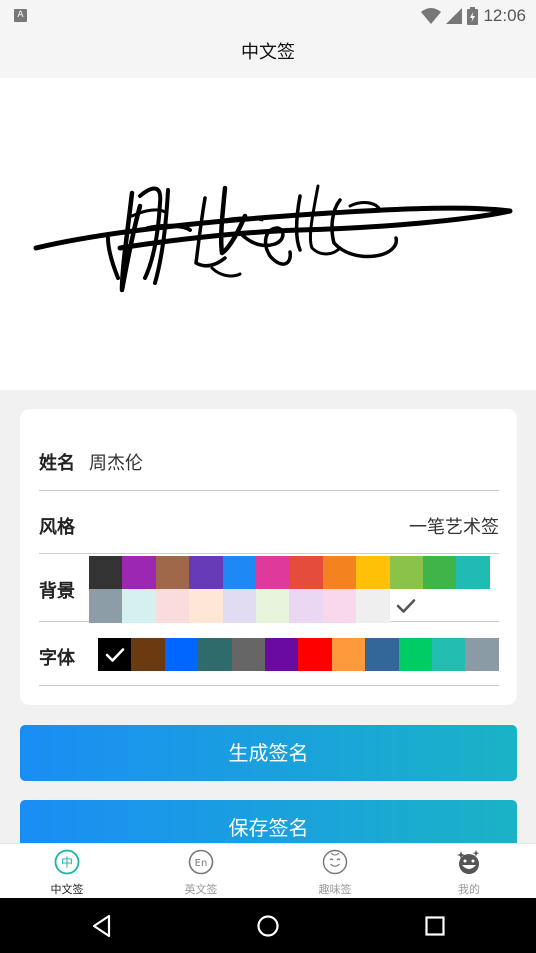 The image size is (536, 953). I want to click on style-label: 风格, so click(57, 527).